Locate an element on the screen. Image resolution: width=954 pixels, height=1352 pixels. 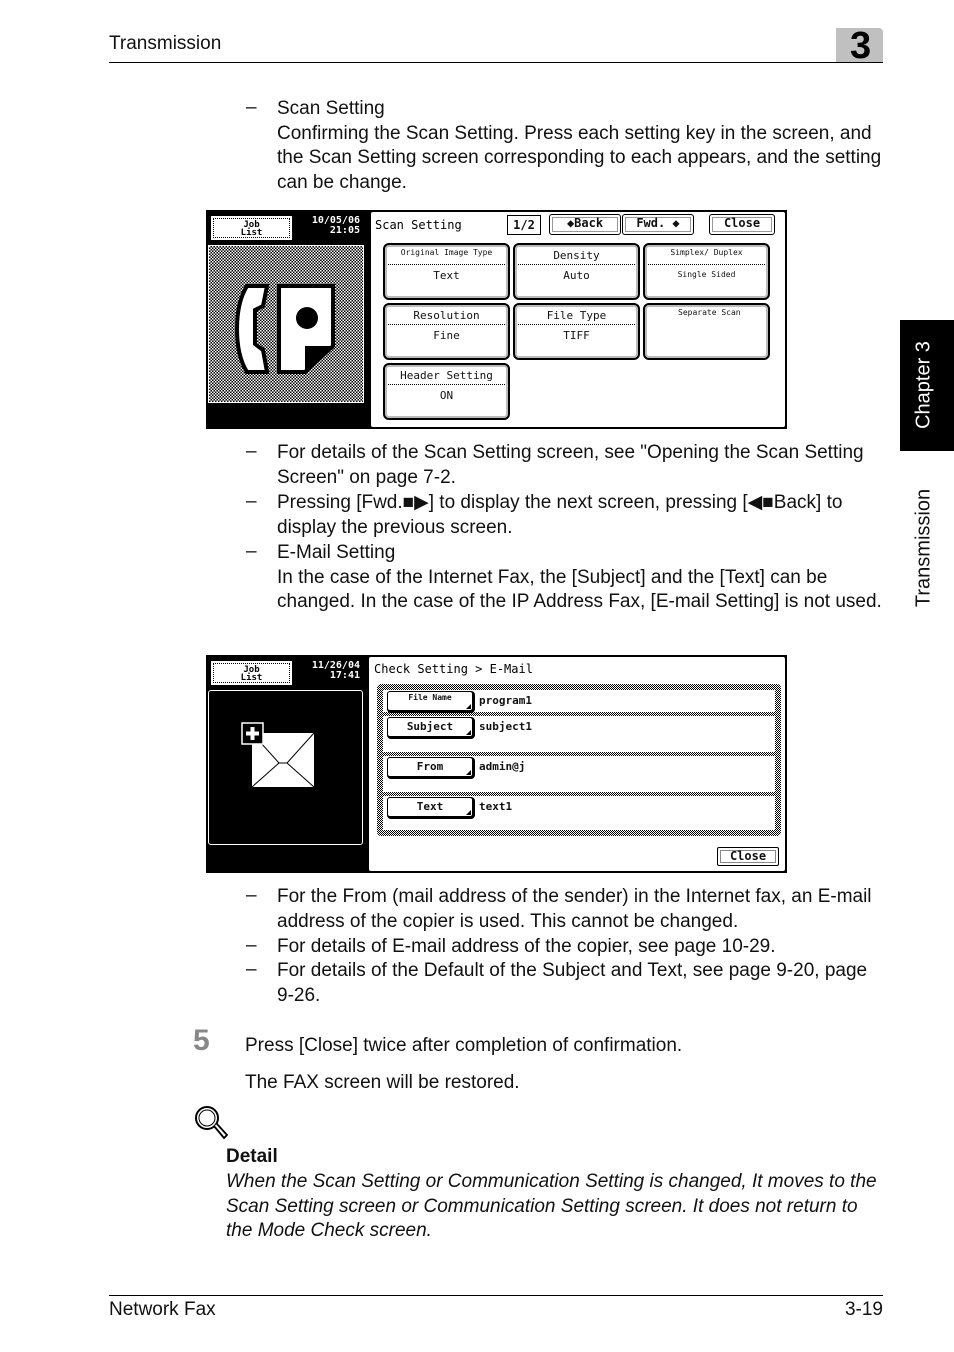
email-mode-panel is located at coordinates (285, 767).